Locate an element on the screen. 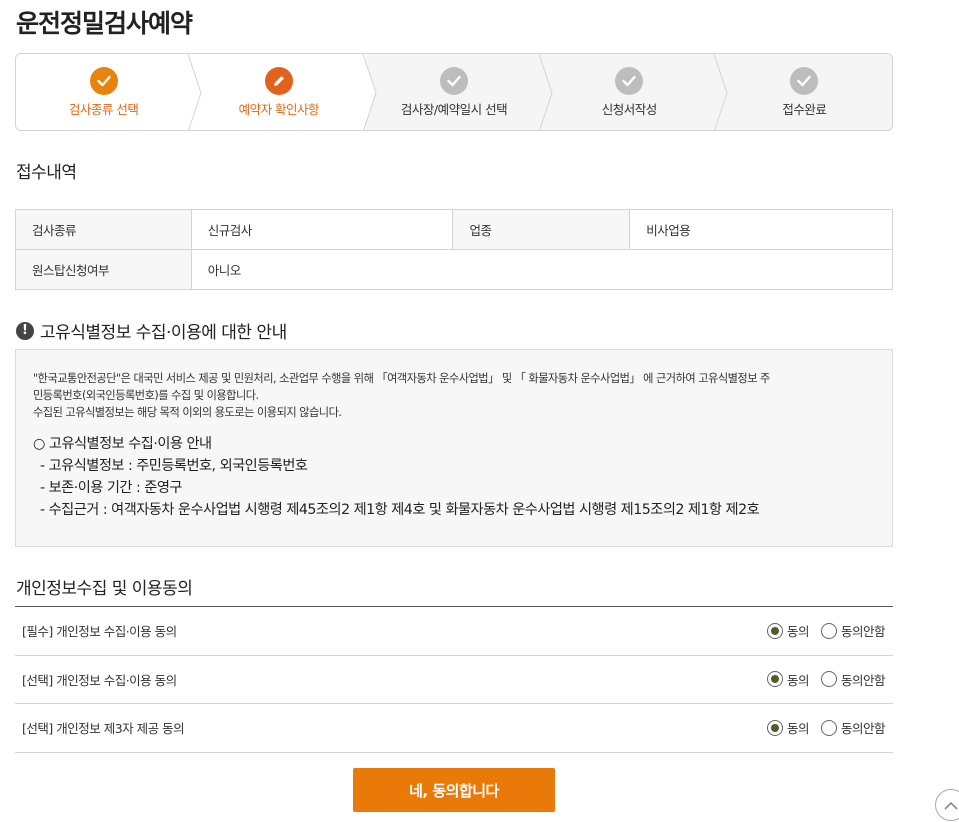  notice-paragraph: 수집된 고유식별정보는 해당 목적 이외의 용도로는 이용되지 않습니다. is located at coordinates (187, 412).